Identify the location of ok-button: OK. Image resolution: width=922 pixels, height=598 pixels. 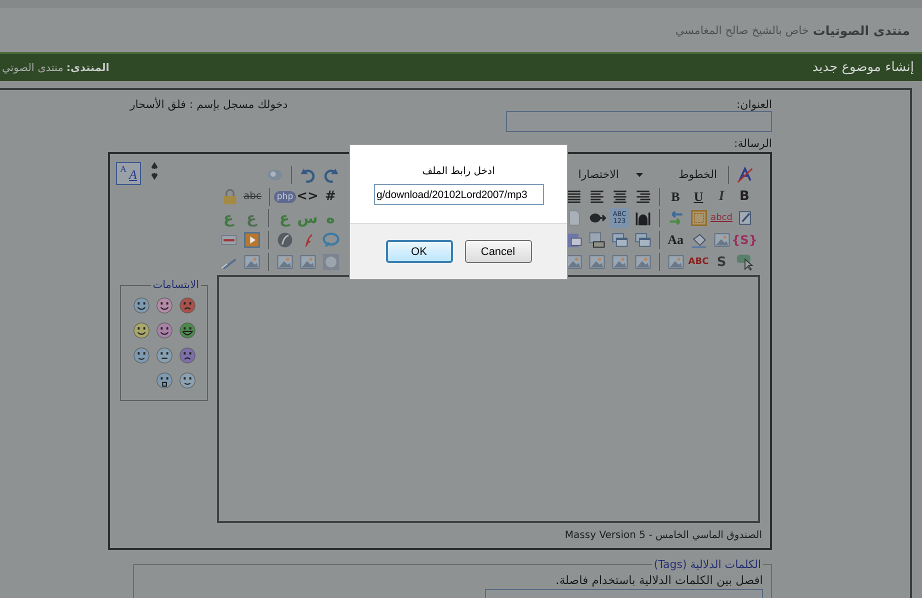
(419, 251).